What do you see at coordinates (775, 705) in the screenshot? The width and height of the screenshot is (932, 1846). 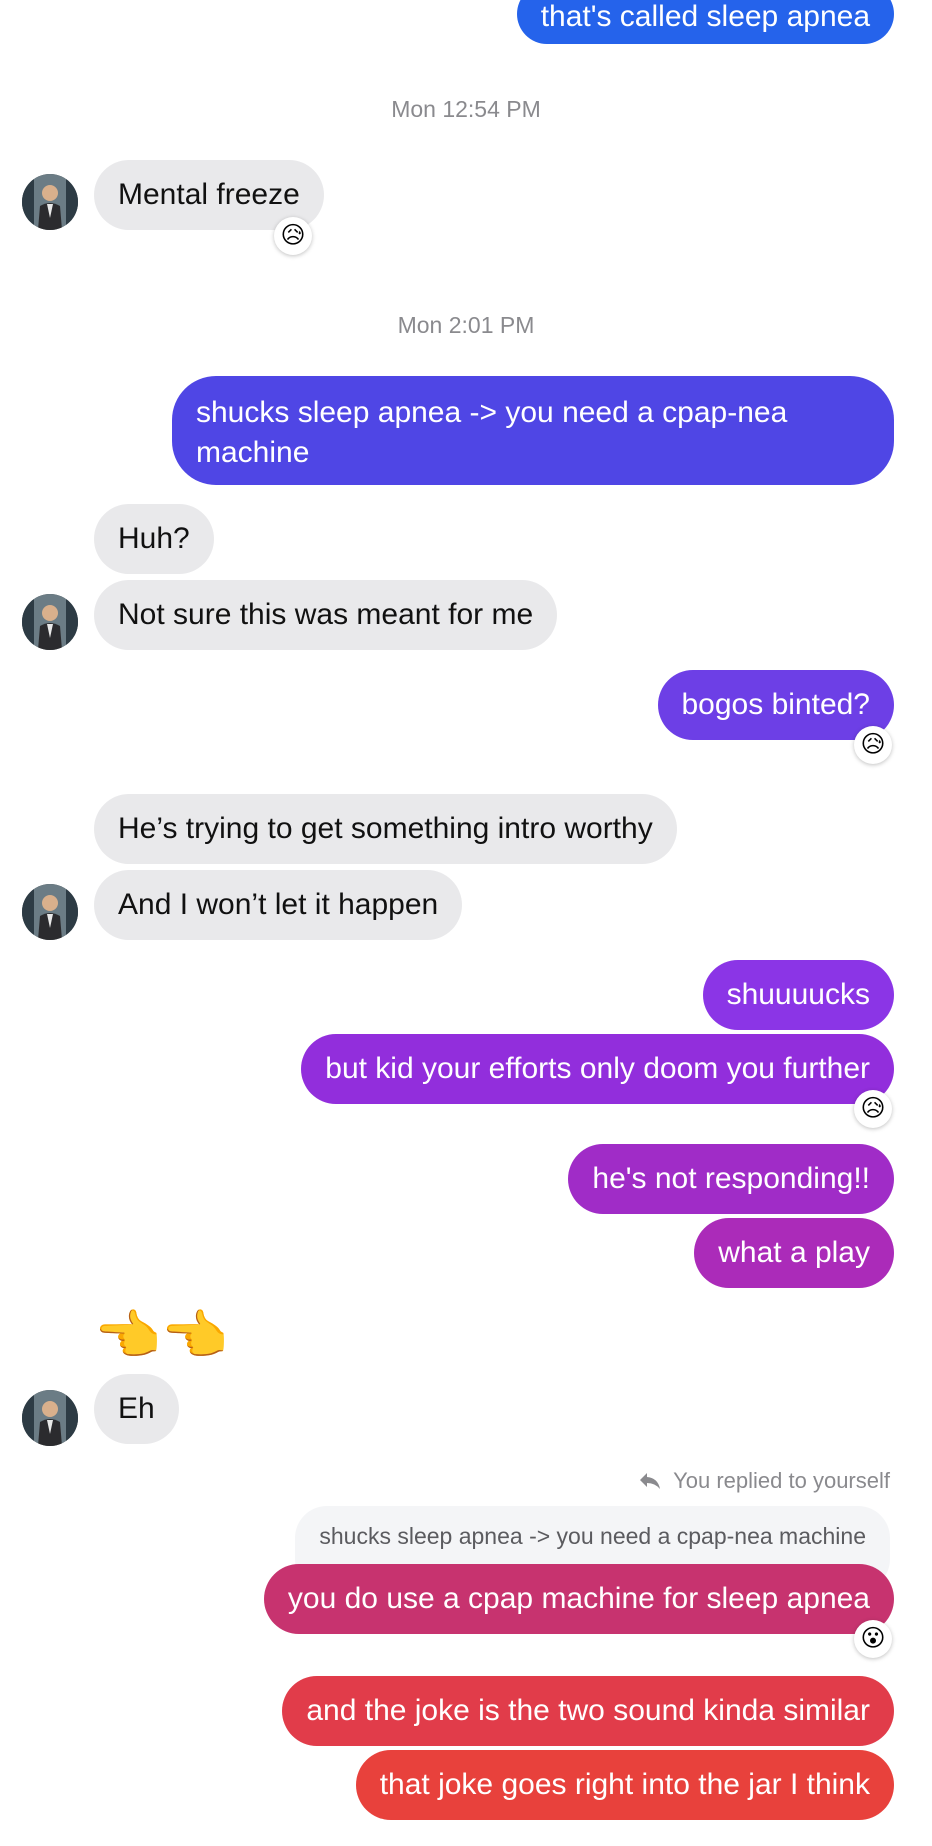 I see `outgoing-message: bogos binted?` at bounding box center [775, 705].